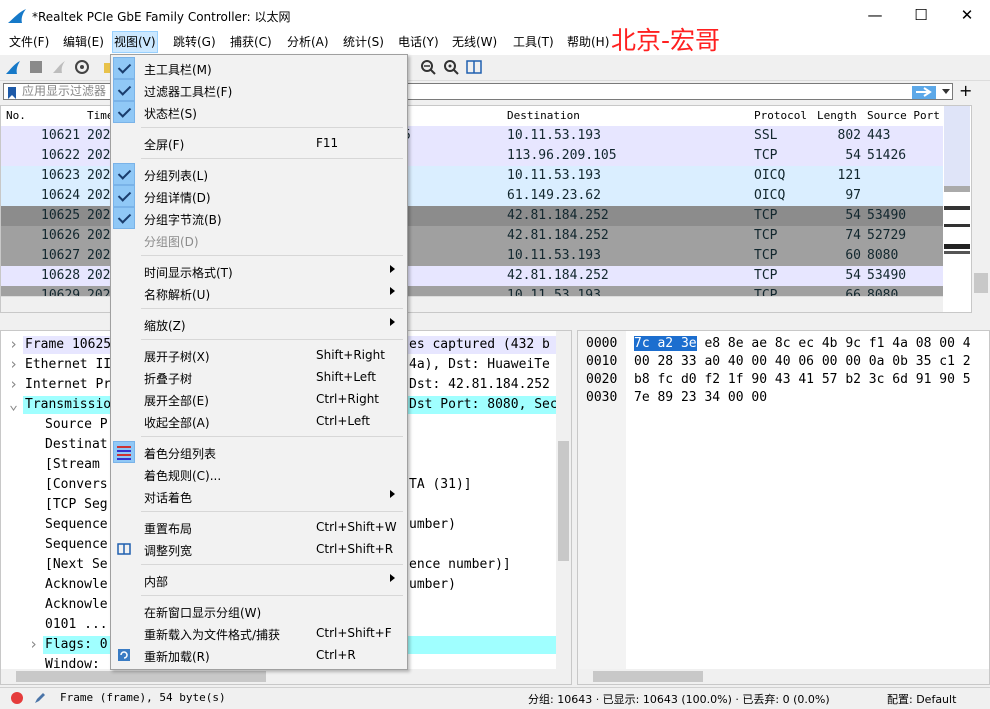  What do you see at coordinates (602, 397) in the screenshot?
I see `byte-offset: 0030` at bounding box center [602, 397].